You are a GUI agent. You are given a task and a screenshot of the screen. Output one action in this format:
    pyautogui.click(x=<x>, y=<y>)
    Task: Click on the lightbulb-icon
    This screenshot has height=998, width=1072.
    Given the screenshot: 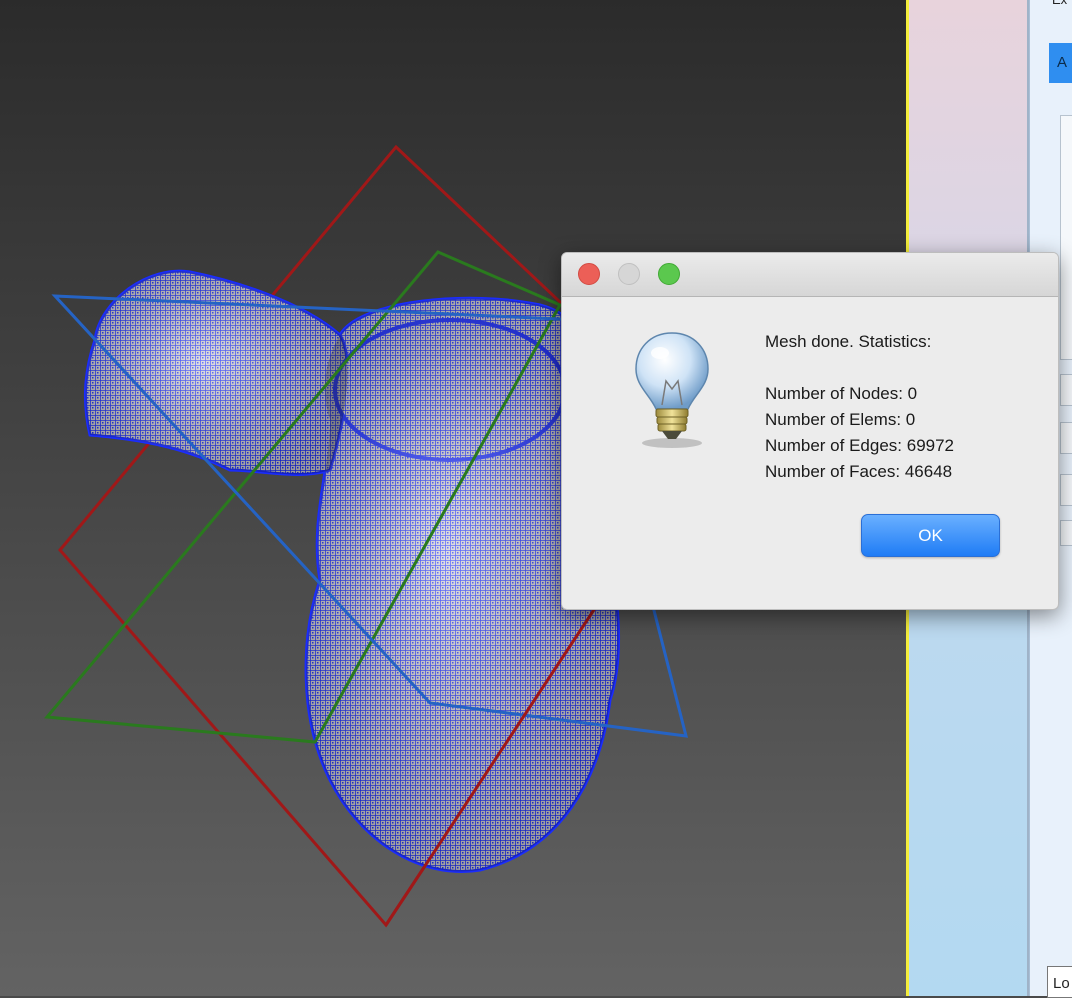 What is the action you would take?
    pyautogui.click(x=672, y=390)
    